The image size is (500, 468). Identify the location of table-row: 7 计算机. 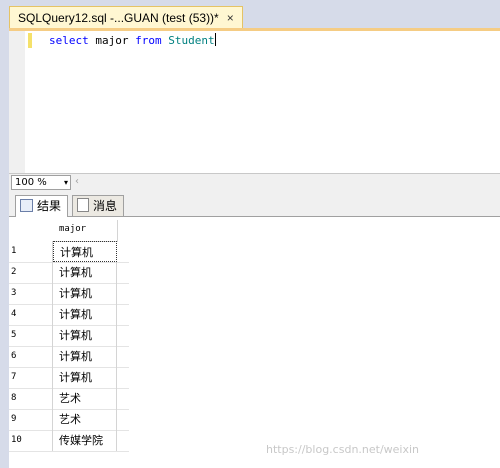
(69, 378).